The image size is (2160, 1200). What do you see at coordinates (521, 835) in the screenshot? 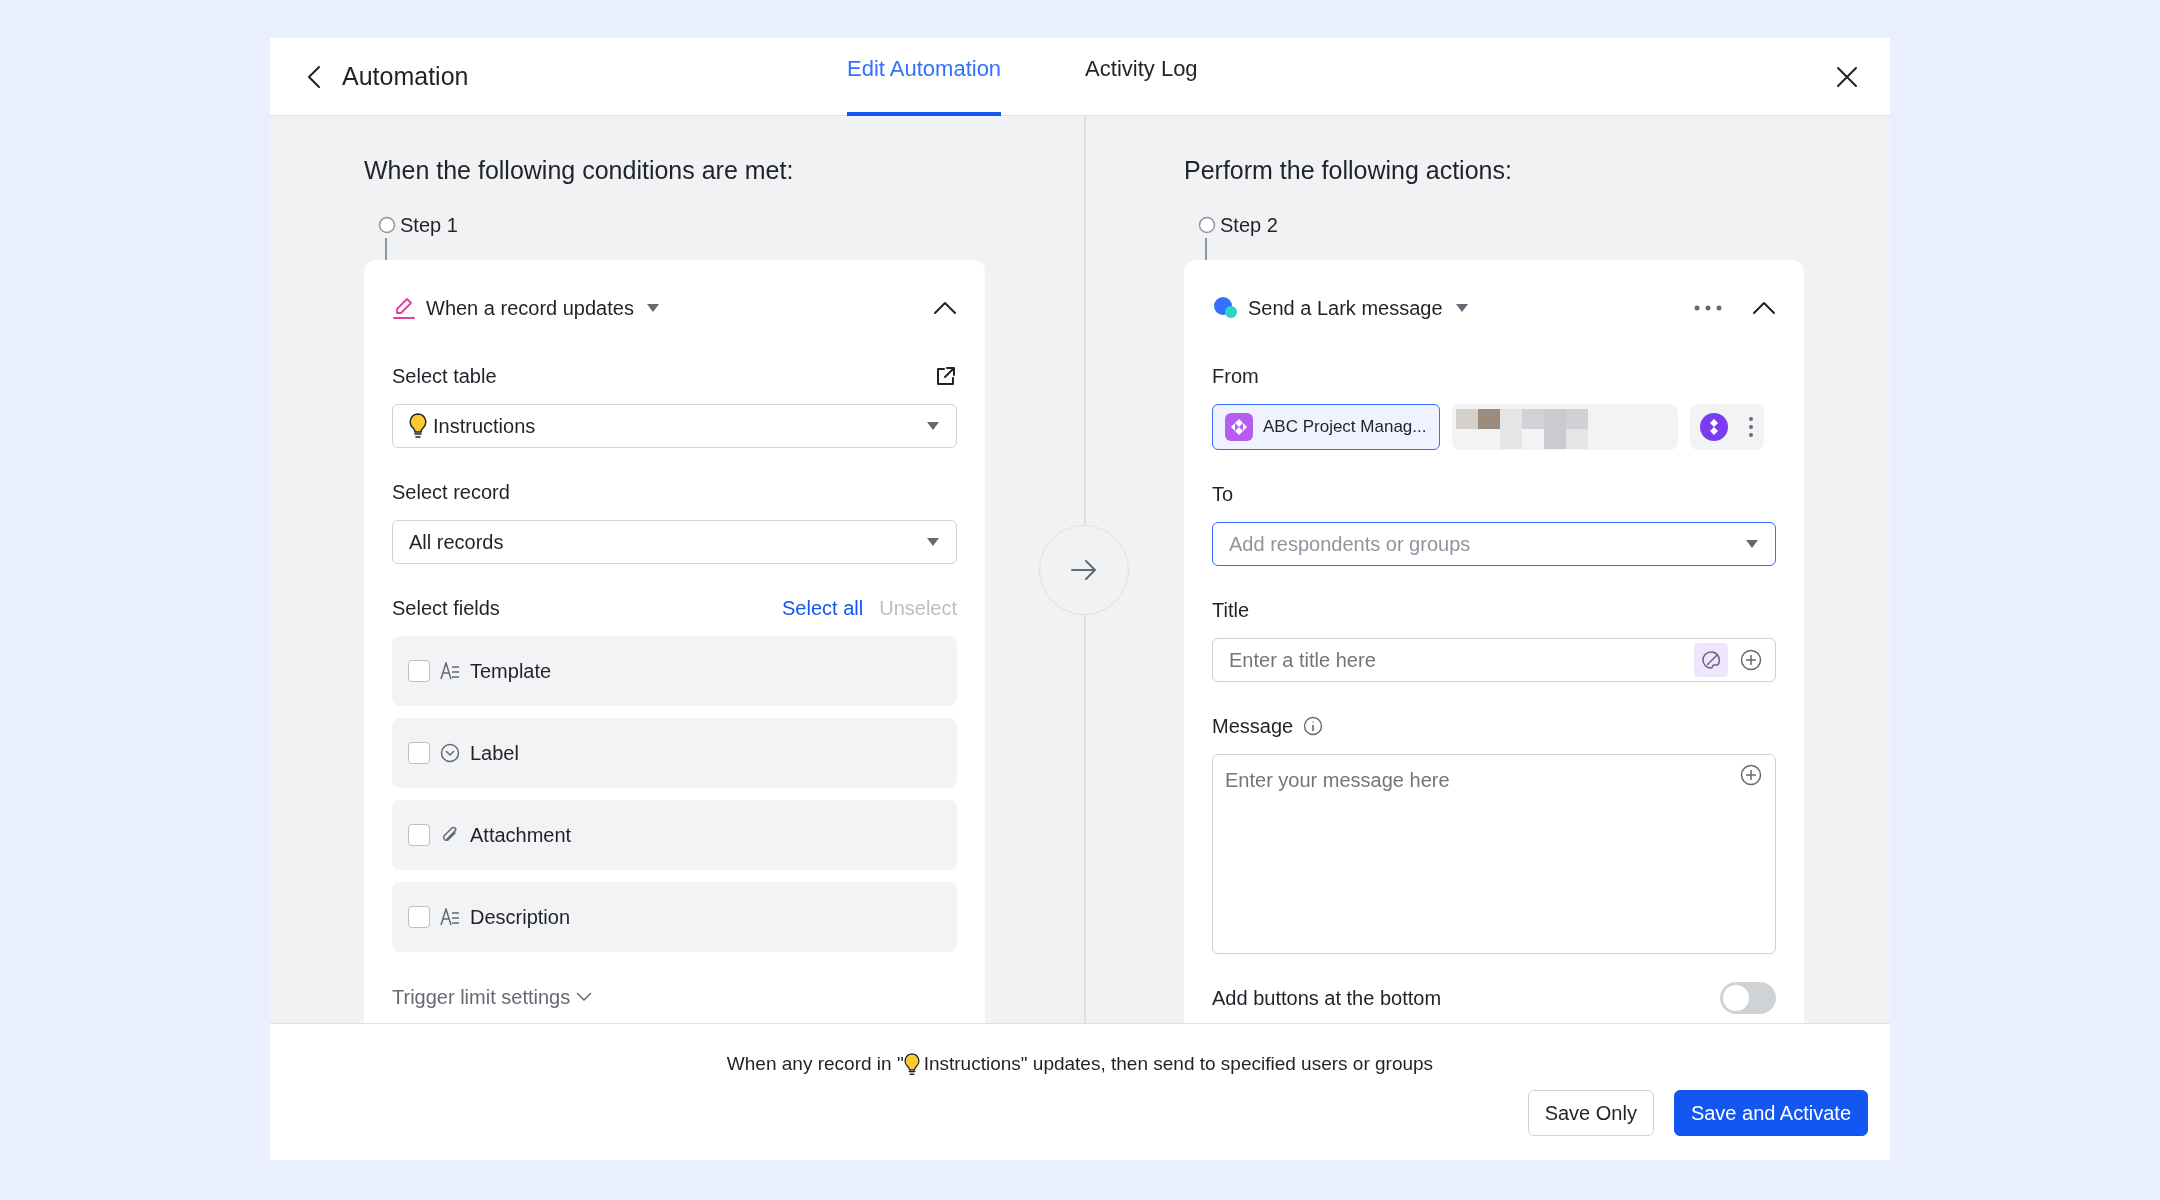
I see `field-name: Attachment` at bounding box center [521, 835].